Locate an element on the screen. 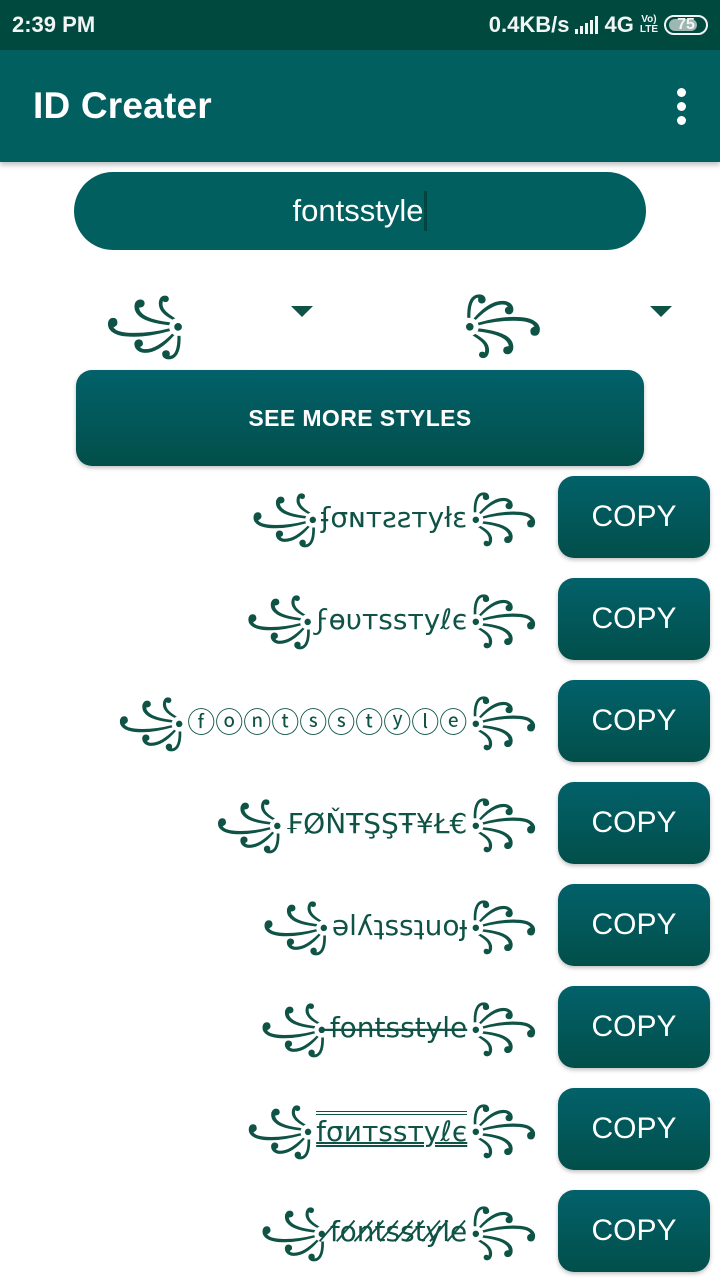 This screenshot has width=720, height=1280. name-input-value: fontsstyle is located at coordinates (358, 210).